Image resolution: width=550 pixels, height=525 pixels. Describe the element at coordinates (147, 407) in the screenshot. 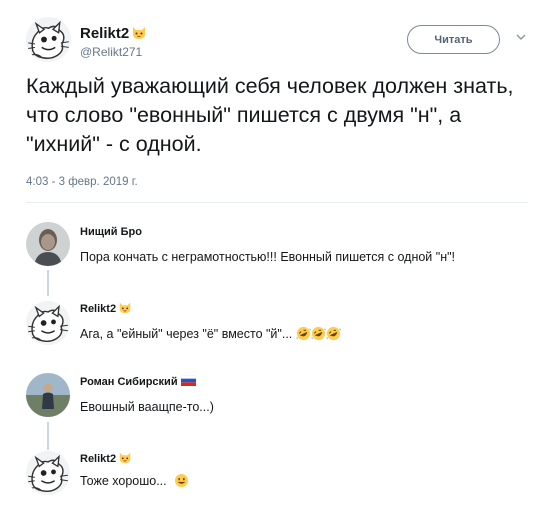

I see `reply-text: Евошный ваащпе-то...)` at that location.